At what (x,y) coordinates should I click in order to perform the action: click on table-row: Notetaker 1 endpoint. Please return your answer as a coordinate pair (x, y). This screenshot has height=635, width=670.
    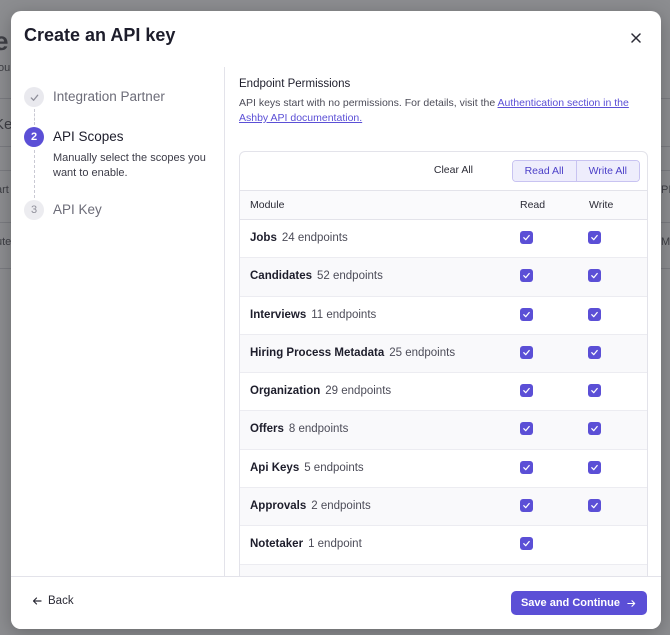
    Looking at the image, I should click on (443, 545).